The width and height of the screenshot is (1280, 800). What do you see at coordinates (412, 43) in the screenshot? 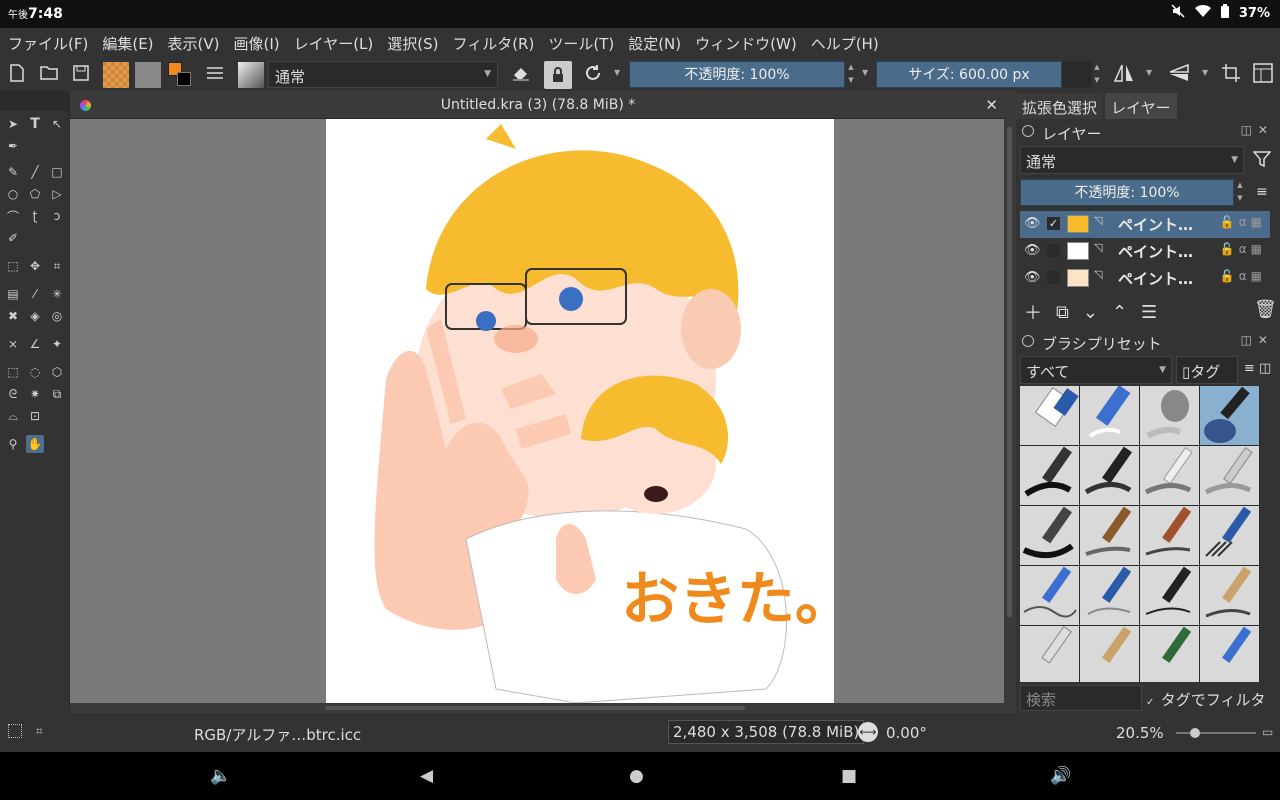
I see `menu-select: 選択(S)` at bounding box center [412, 43].